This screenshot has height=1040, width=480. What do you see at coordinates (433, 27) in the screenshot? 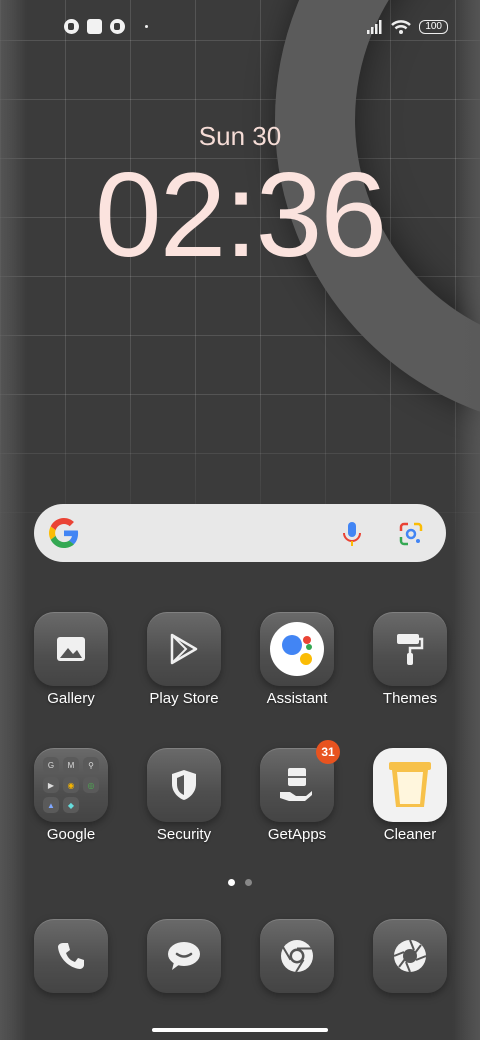
I see `battery-icon: 100` at bounding box center [433, 27].